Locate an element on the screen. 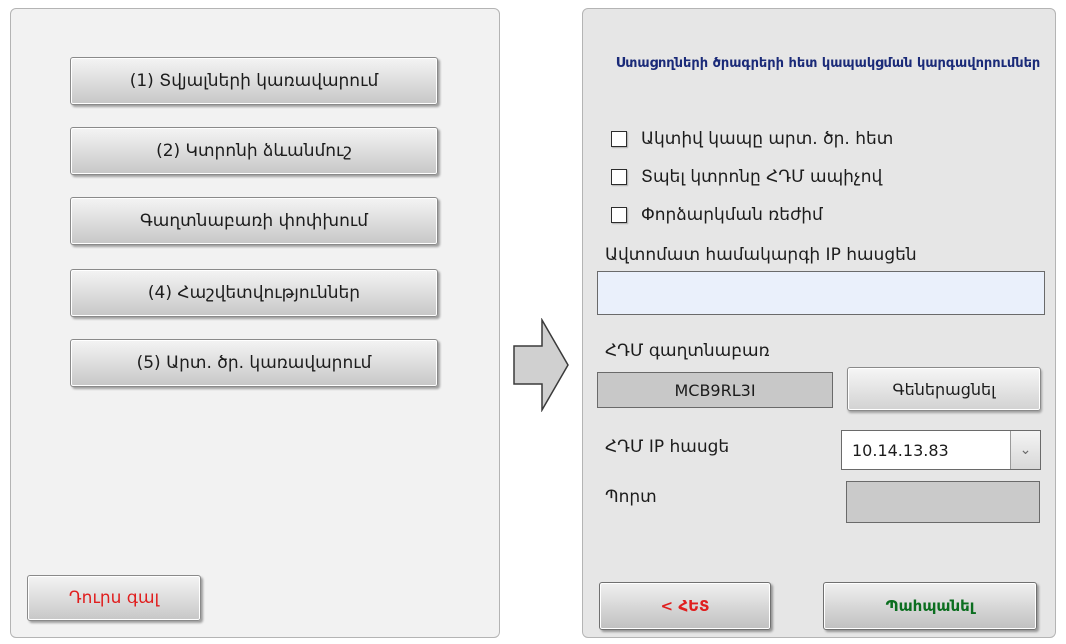 This screenshot has height=644, width=1066. ip-address-label: Ավտոմատ համակարգի IP հասցեն is located at coordinates (761, 255).